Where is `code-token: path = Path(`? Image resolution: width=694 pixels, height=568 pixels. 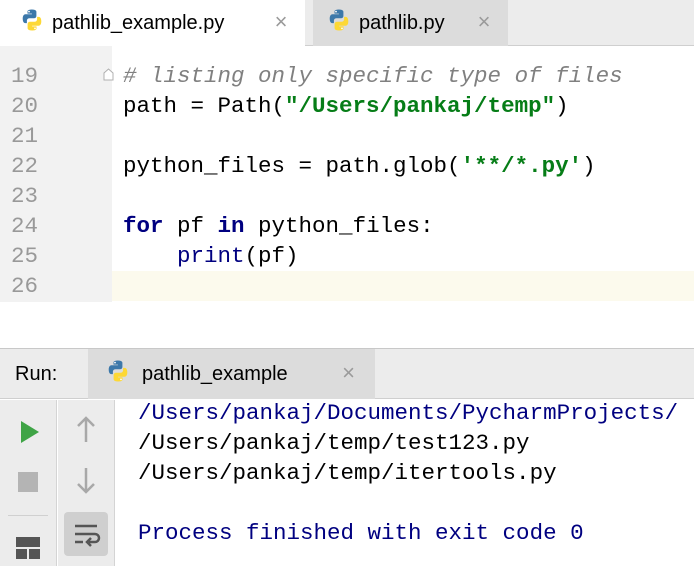
code-token: path = Path( is located at coordinates (204, 106).